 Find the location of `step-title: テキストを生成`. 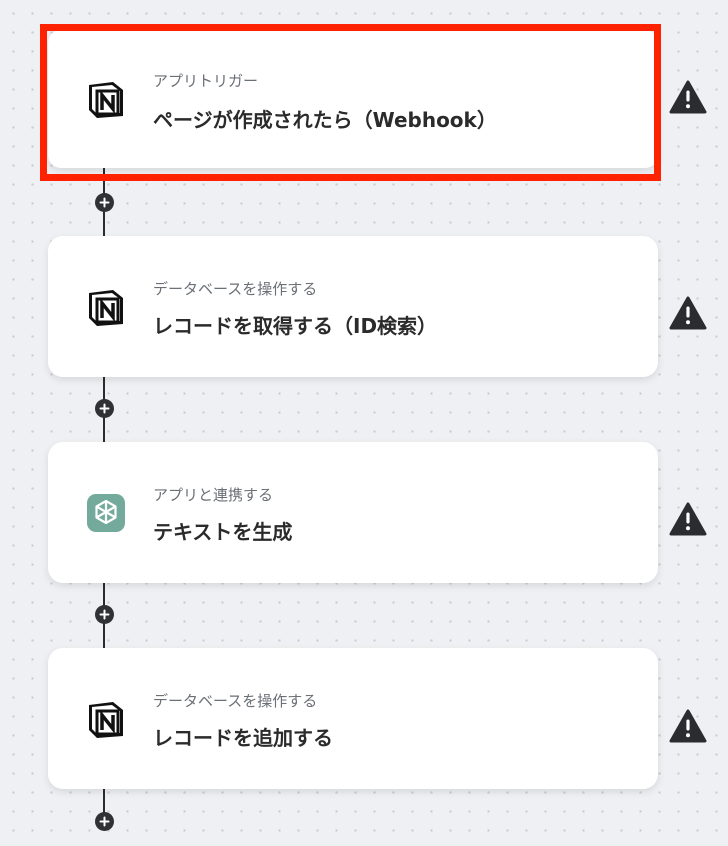

step-title: テキストを生成 is located at coordinates (223, 532).